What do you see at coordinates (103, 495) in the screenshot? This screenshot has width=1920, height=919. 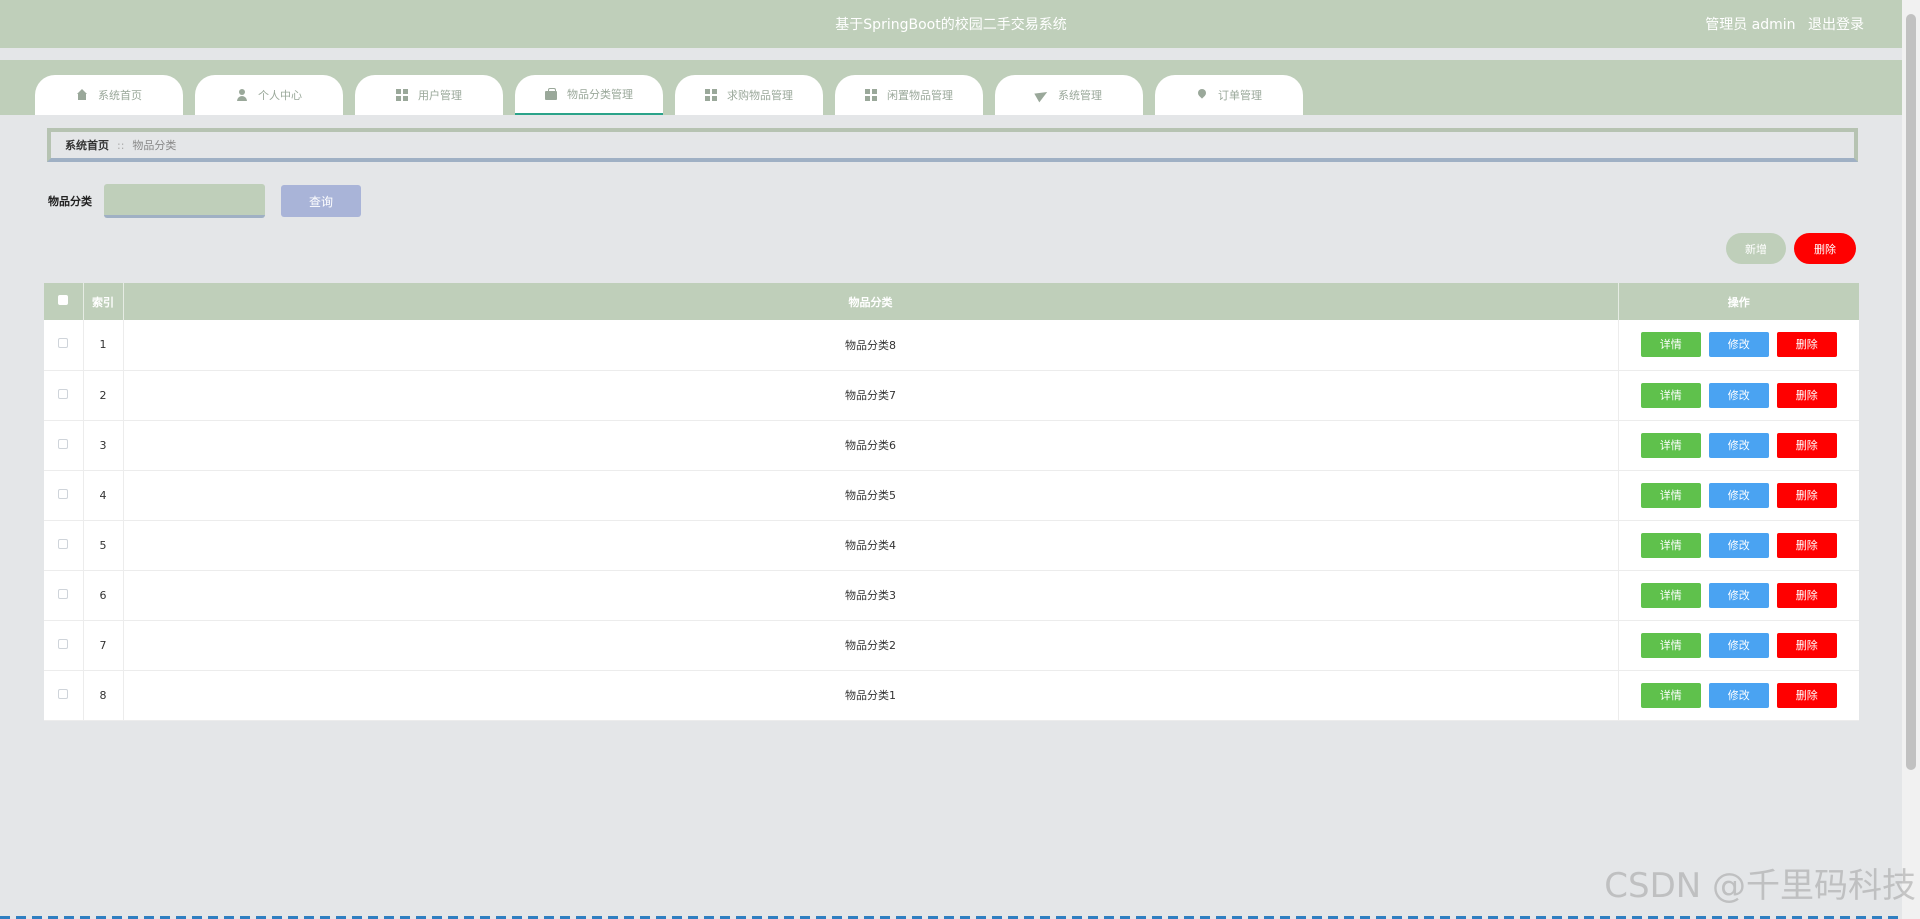 I see `row-index: 4` at bounding box center [103, 495].